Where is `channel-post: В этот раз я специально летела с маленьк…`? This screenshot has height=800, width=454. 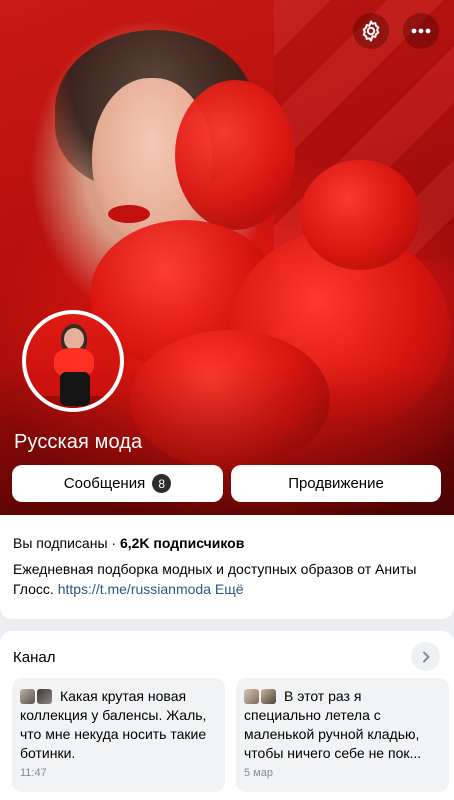 channel-post: В этот раз я специально летела с маленьк… is located at coordinates (342, 735).